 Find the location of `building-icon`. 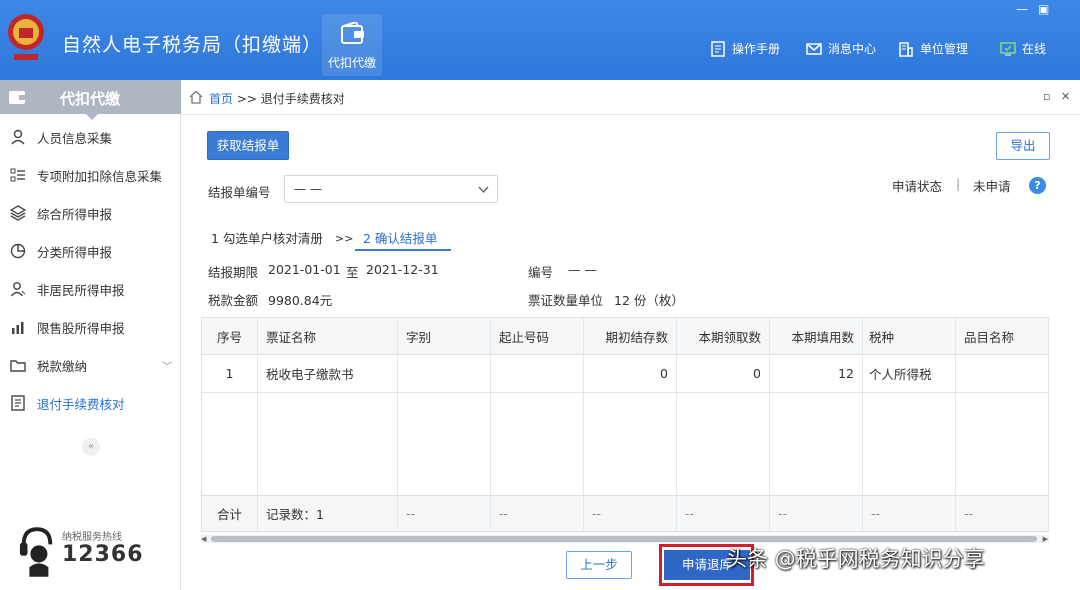

building-icon is located at coordinates (906, 49).